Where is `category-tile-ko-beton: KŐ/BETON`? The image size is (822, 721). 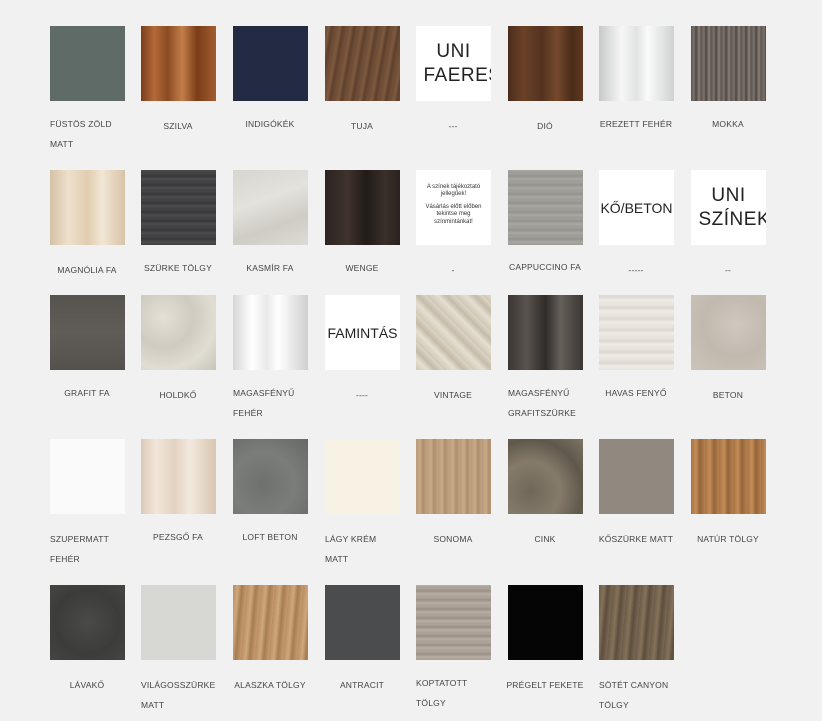
category-tile-ko-beton: KŐ/BETON is located at coordinates (636, 207).